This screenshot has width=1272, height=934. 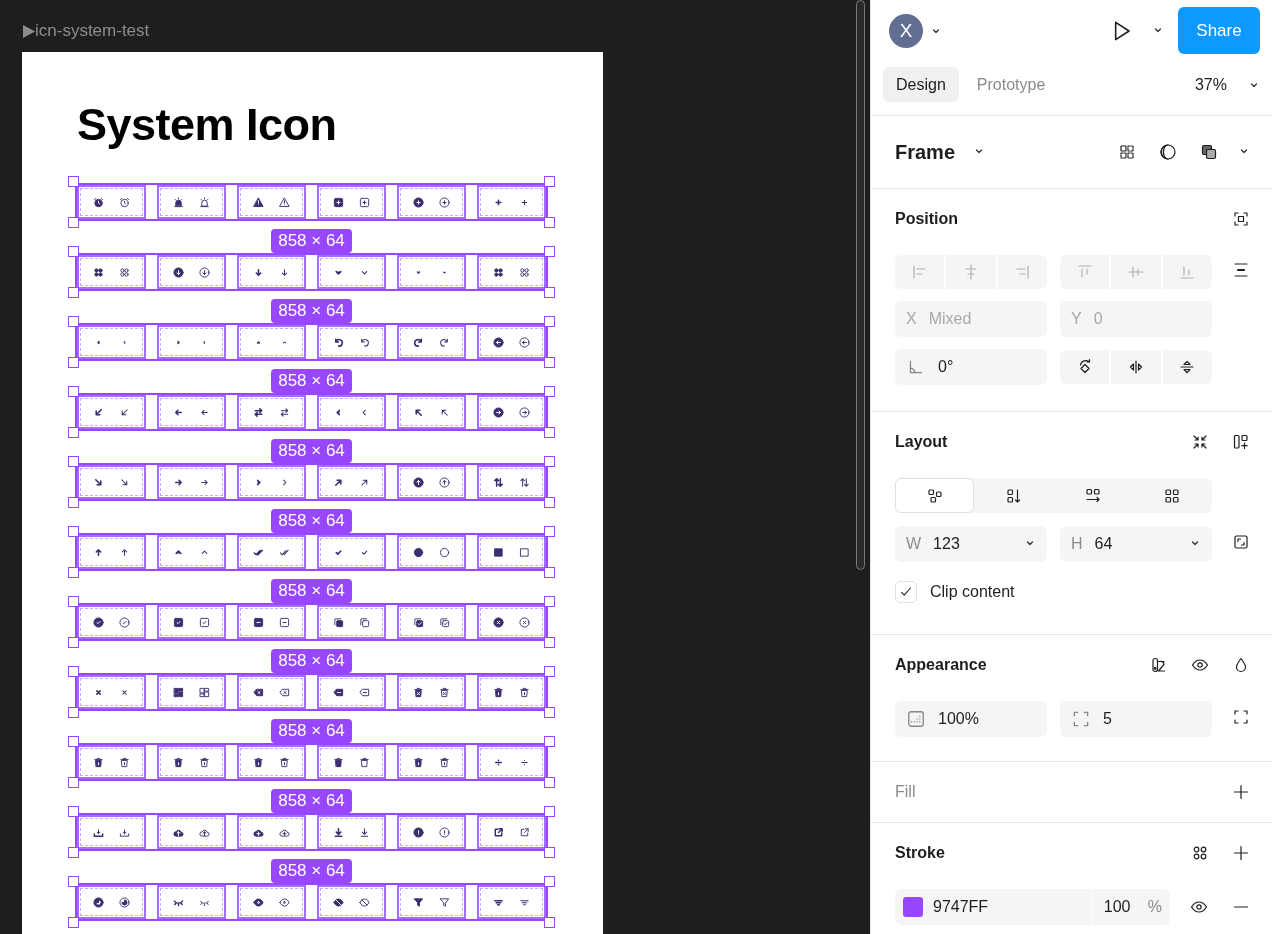 What do you see at coordinates (1011, 84) in the screenshot?
I see `panel-tab: Prototype` at bounding box center [1011, 84].